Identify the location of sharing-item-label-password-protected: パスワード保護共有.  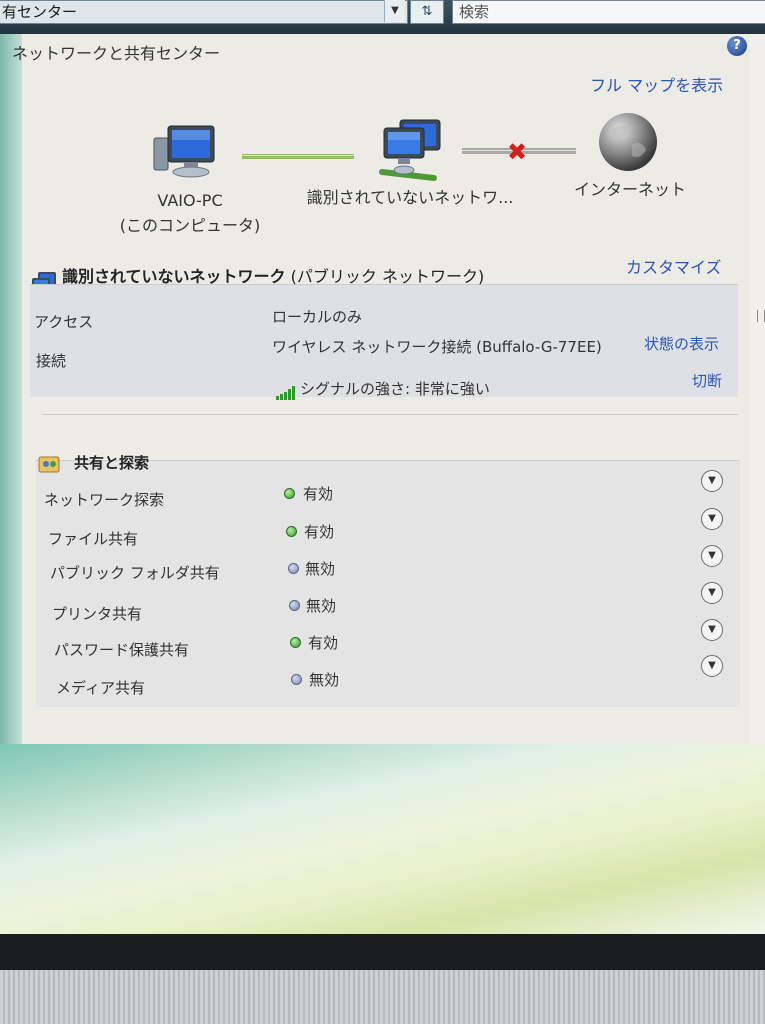
(122, 650).